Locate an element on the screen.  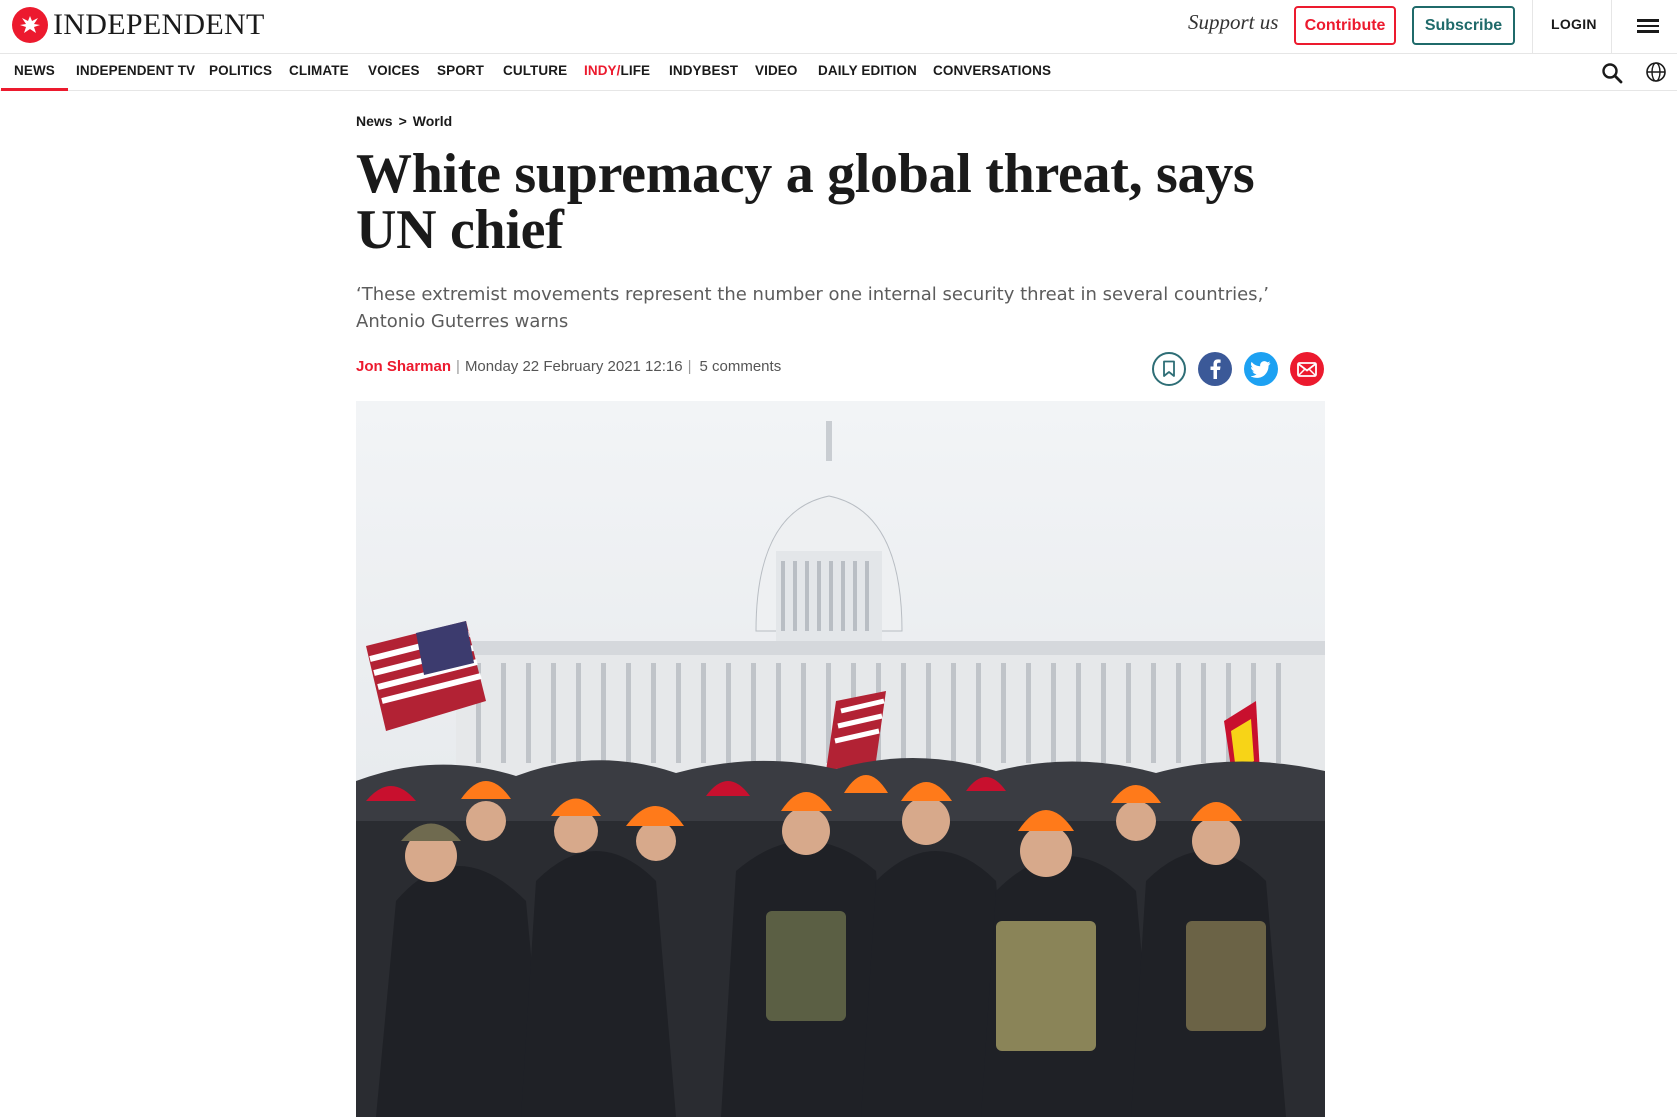
nav-item-indybest: INDYBEST is located at coordinates (703, 72).